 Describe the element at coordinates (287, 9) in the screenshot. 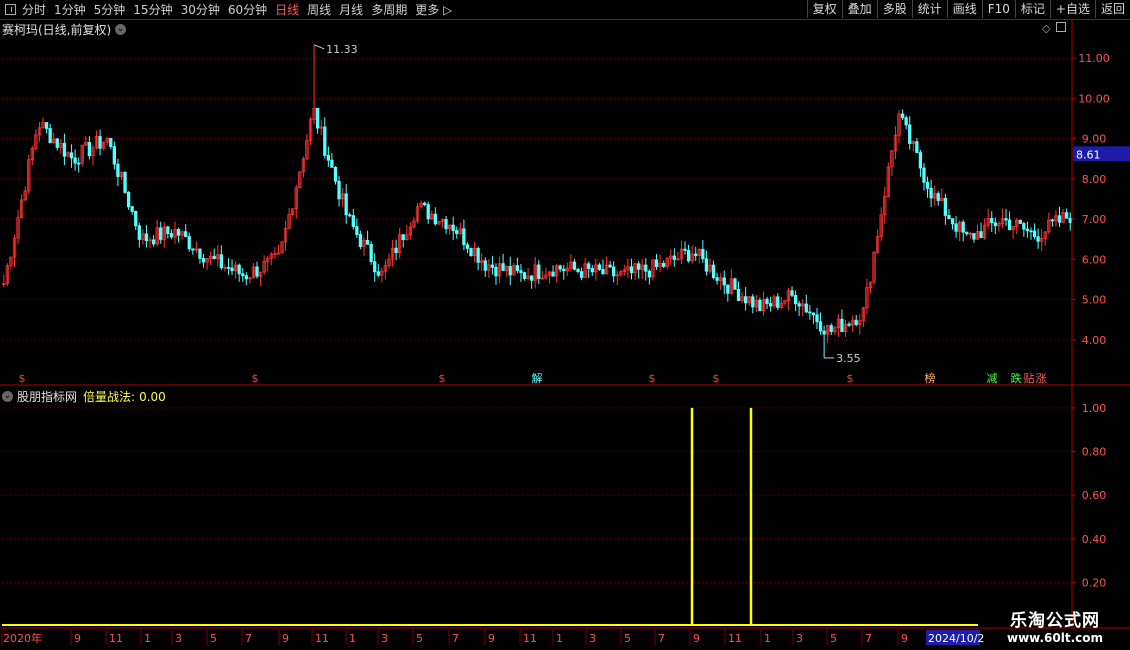

I see `period-tab: 日线` at that location.